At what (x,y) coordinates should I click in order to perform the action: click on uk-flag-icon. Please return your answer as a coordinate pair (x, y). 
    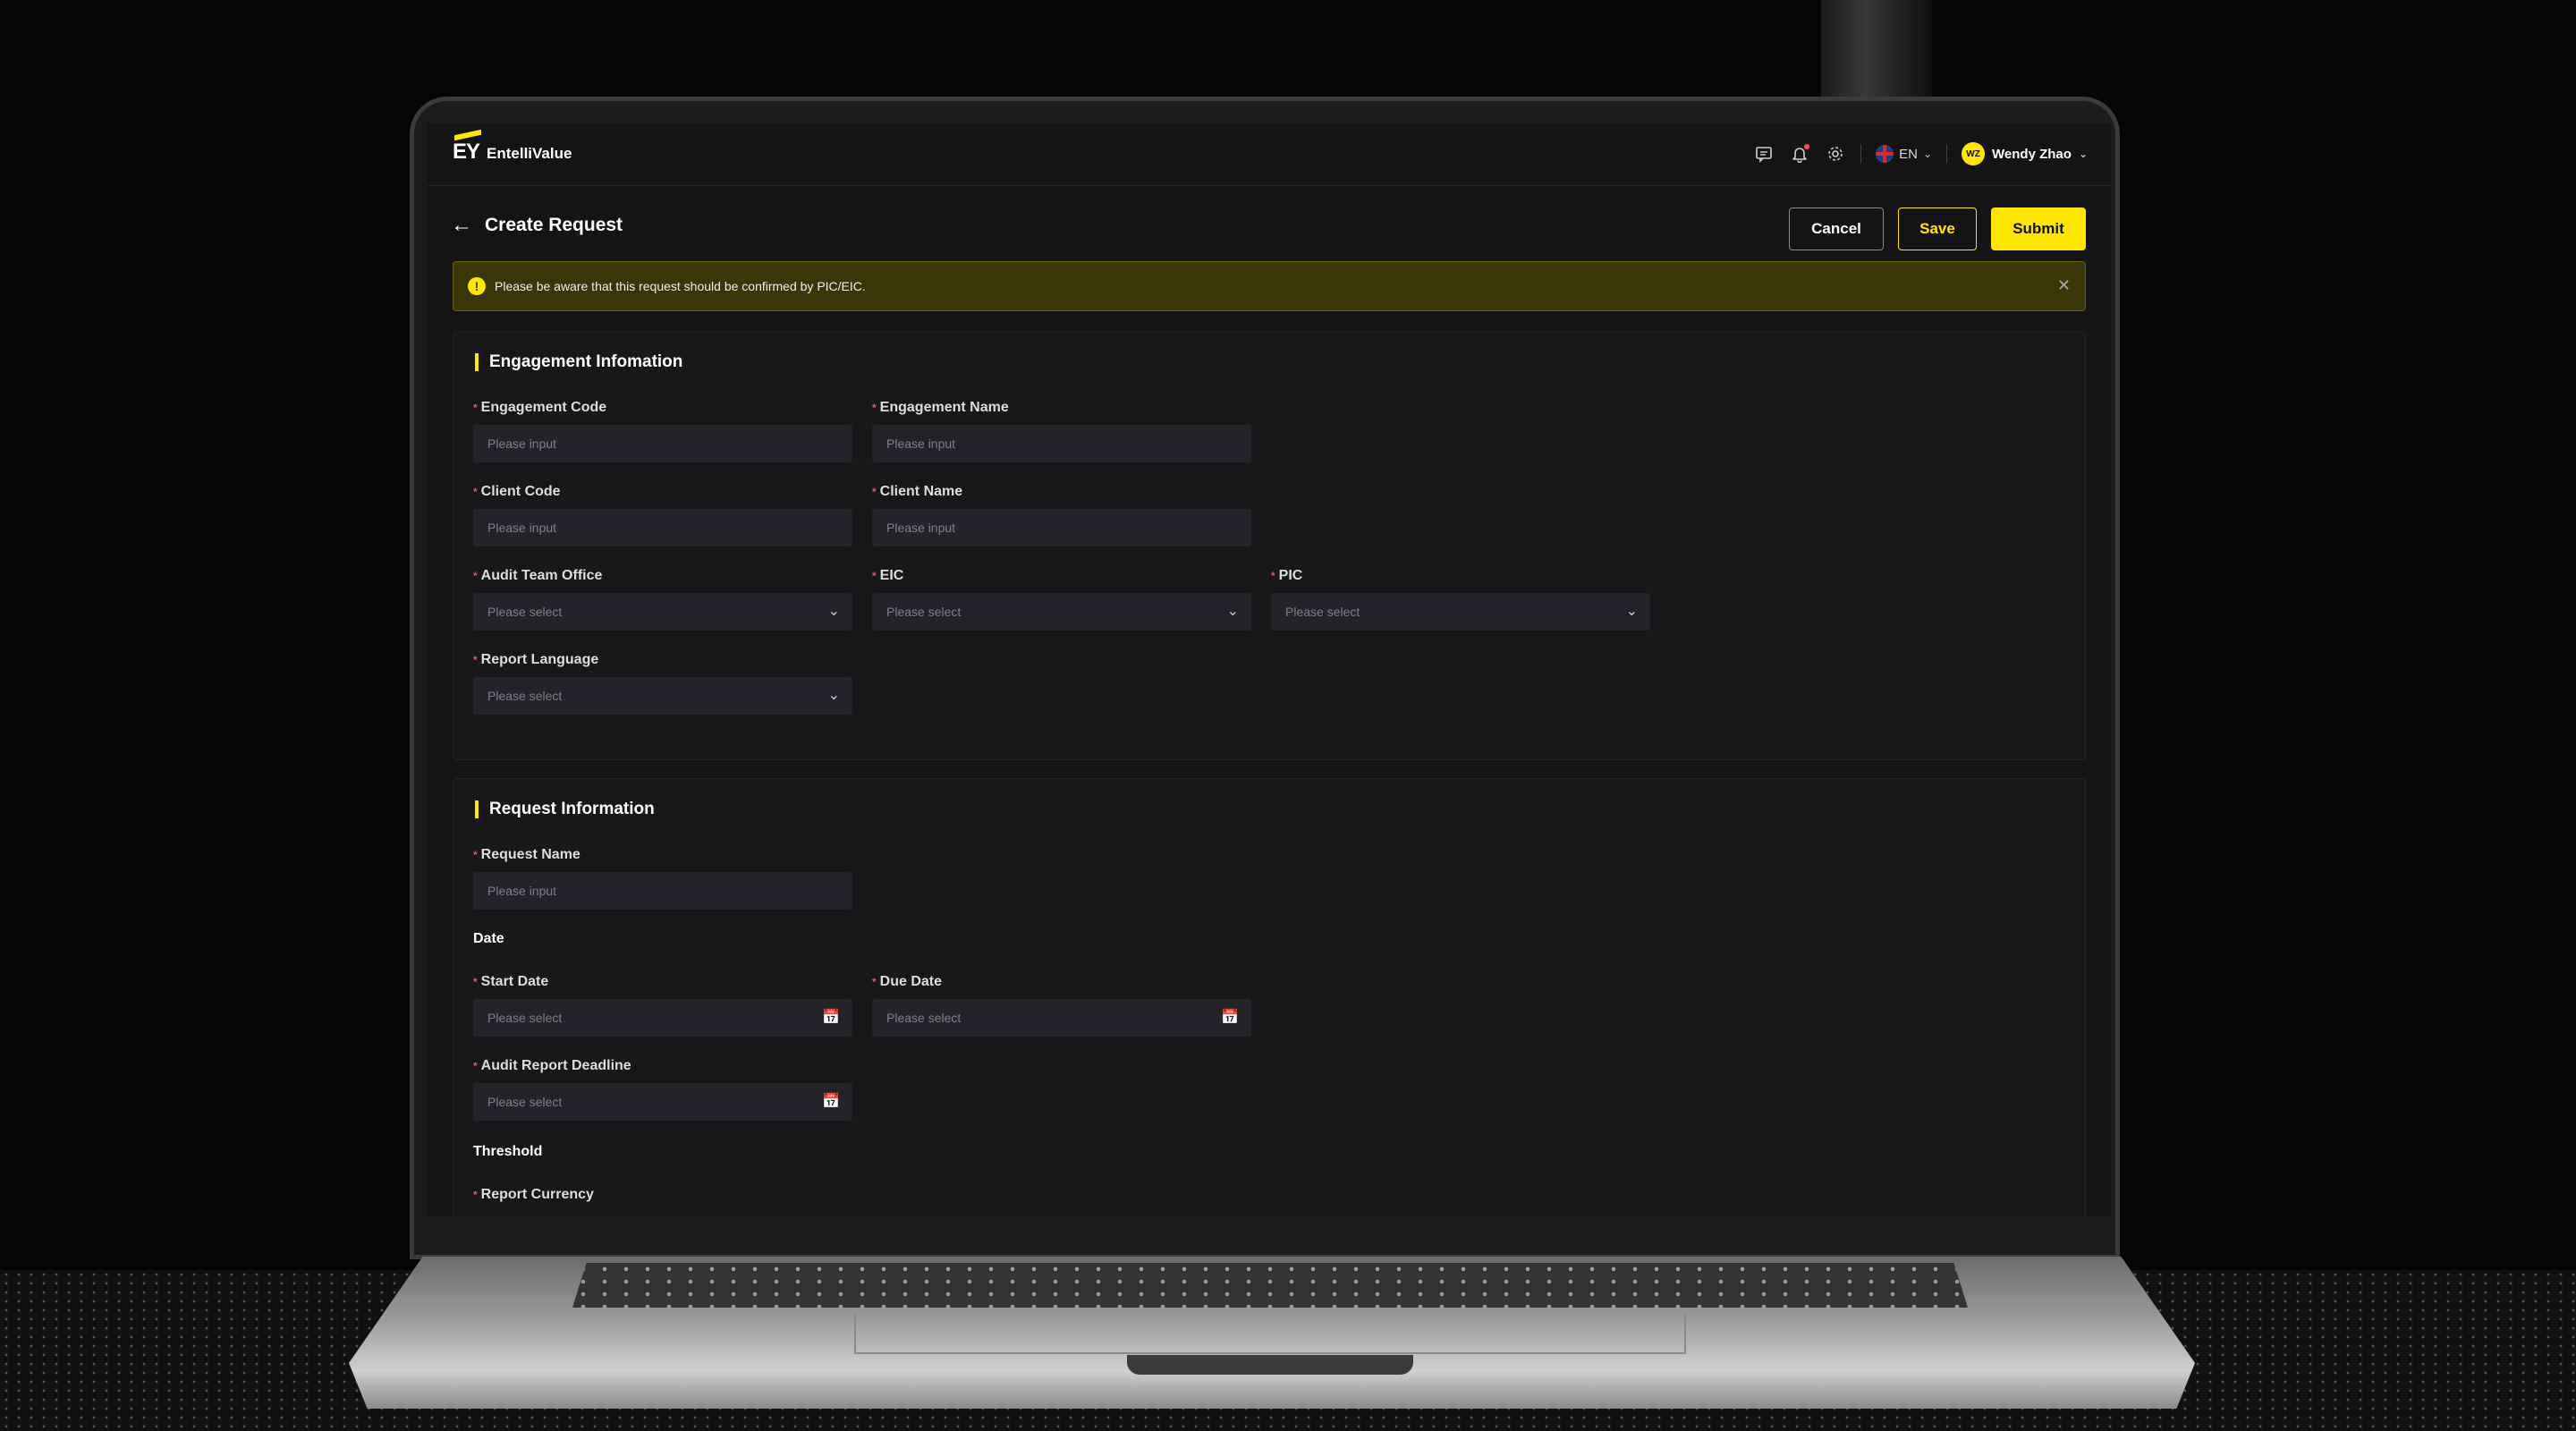
    Looking at the image, I should click on (1885, 154).